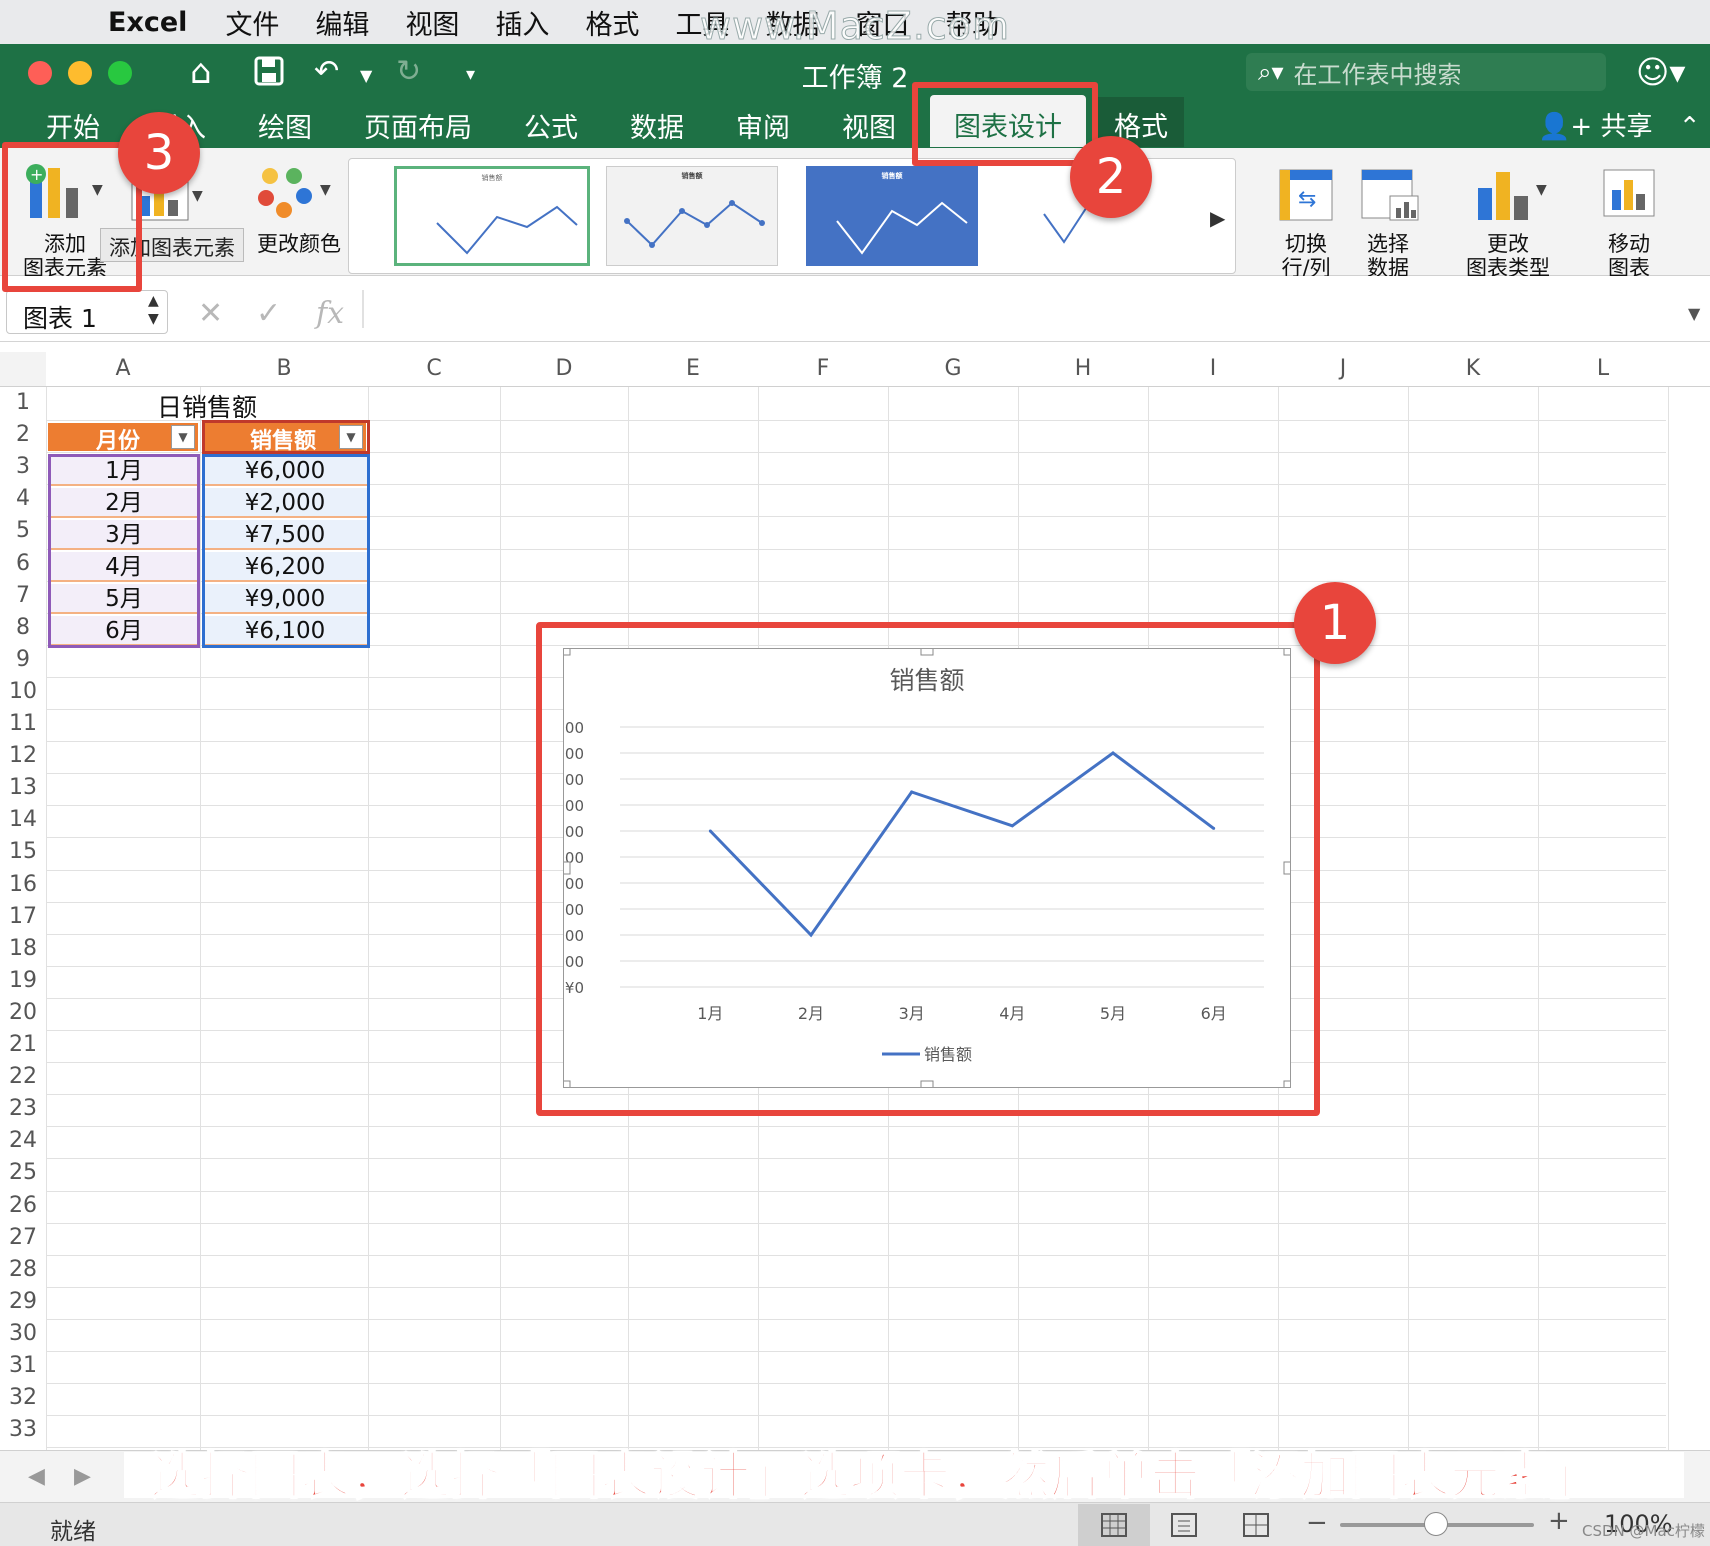 This screenshot has height=1546, width=1710. I want to click on column-header-h: H, so click(1083, 369).